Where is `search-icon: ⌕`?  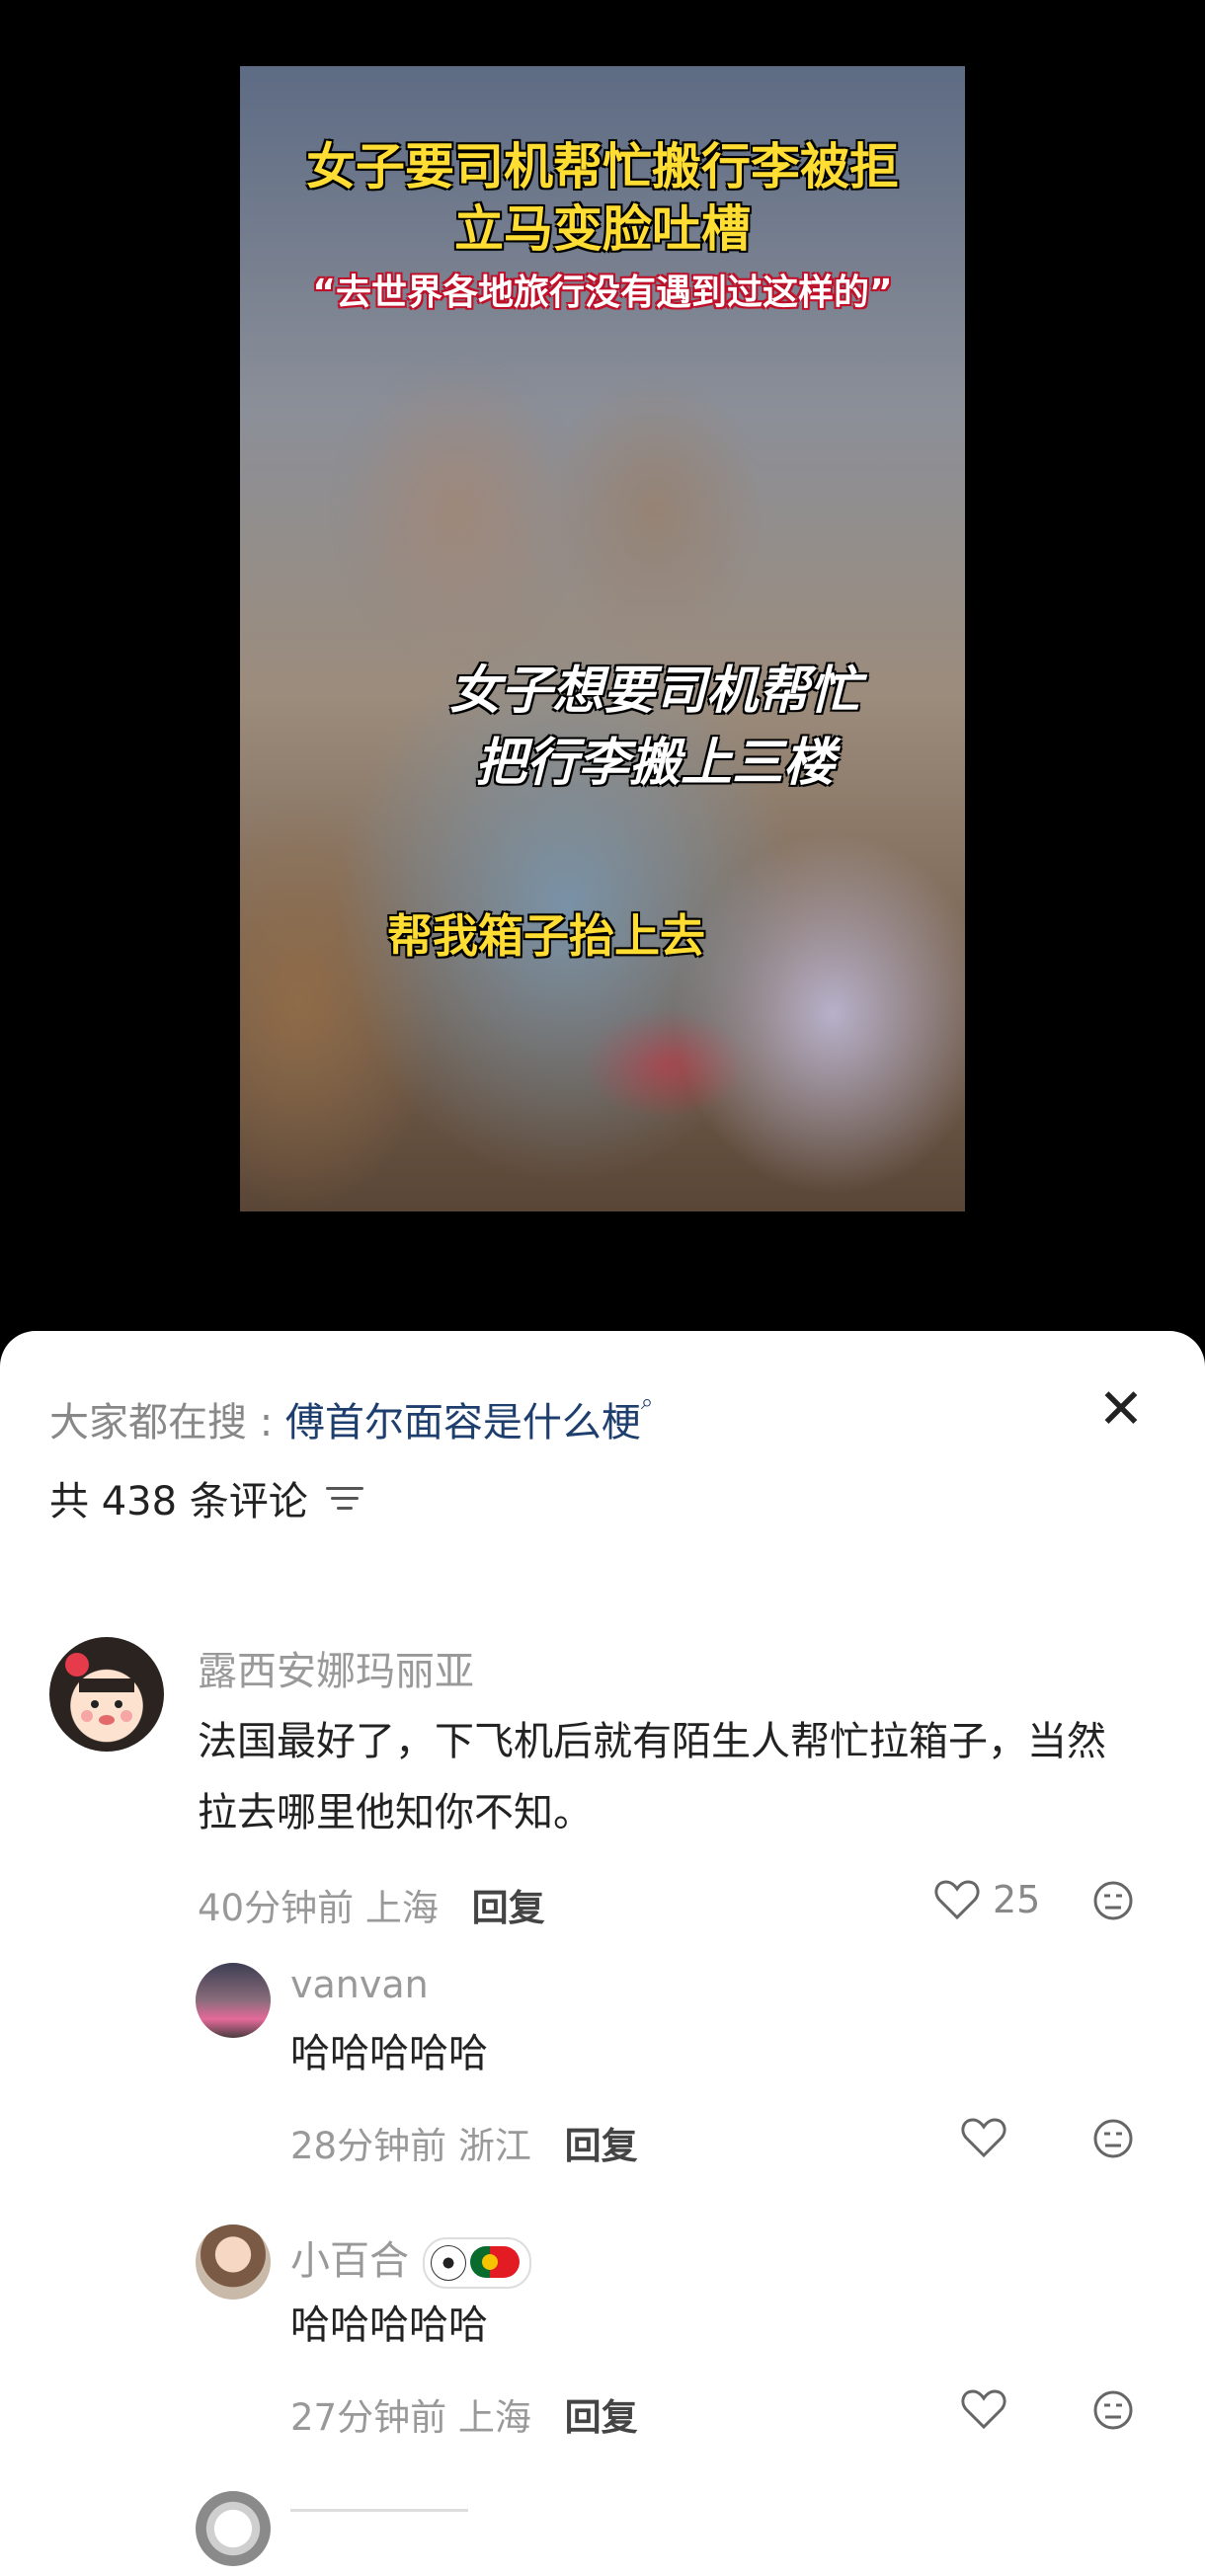
search-icon: ⌕ is located at coordinates (647, 1402).